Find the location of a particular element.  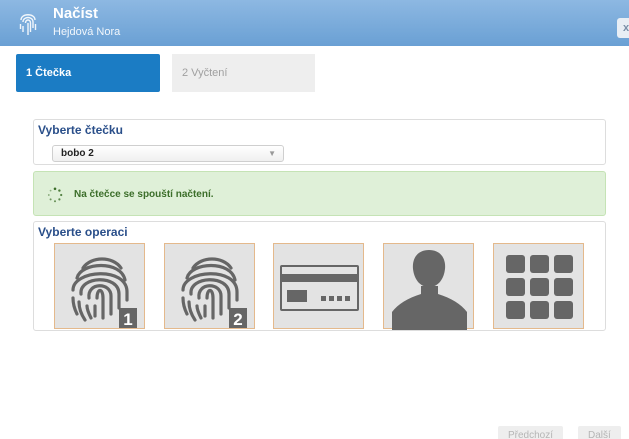

tab-label: 2 Vyčtení is located at coordinates (205, 73).